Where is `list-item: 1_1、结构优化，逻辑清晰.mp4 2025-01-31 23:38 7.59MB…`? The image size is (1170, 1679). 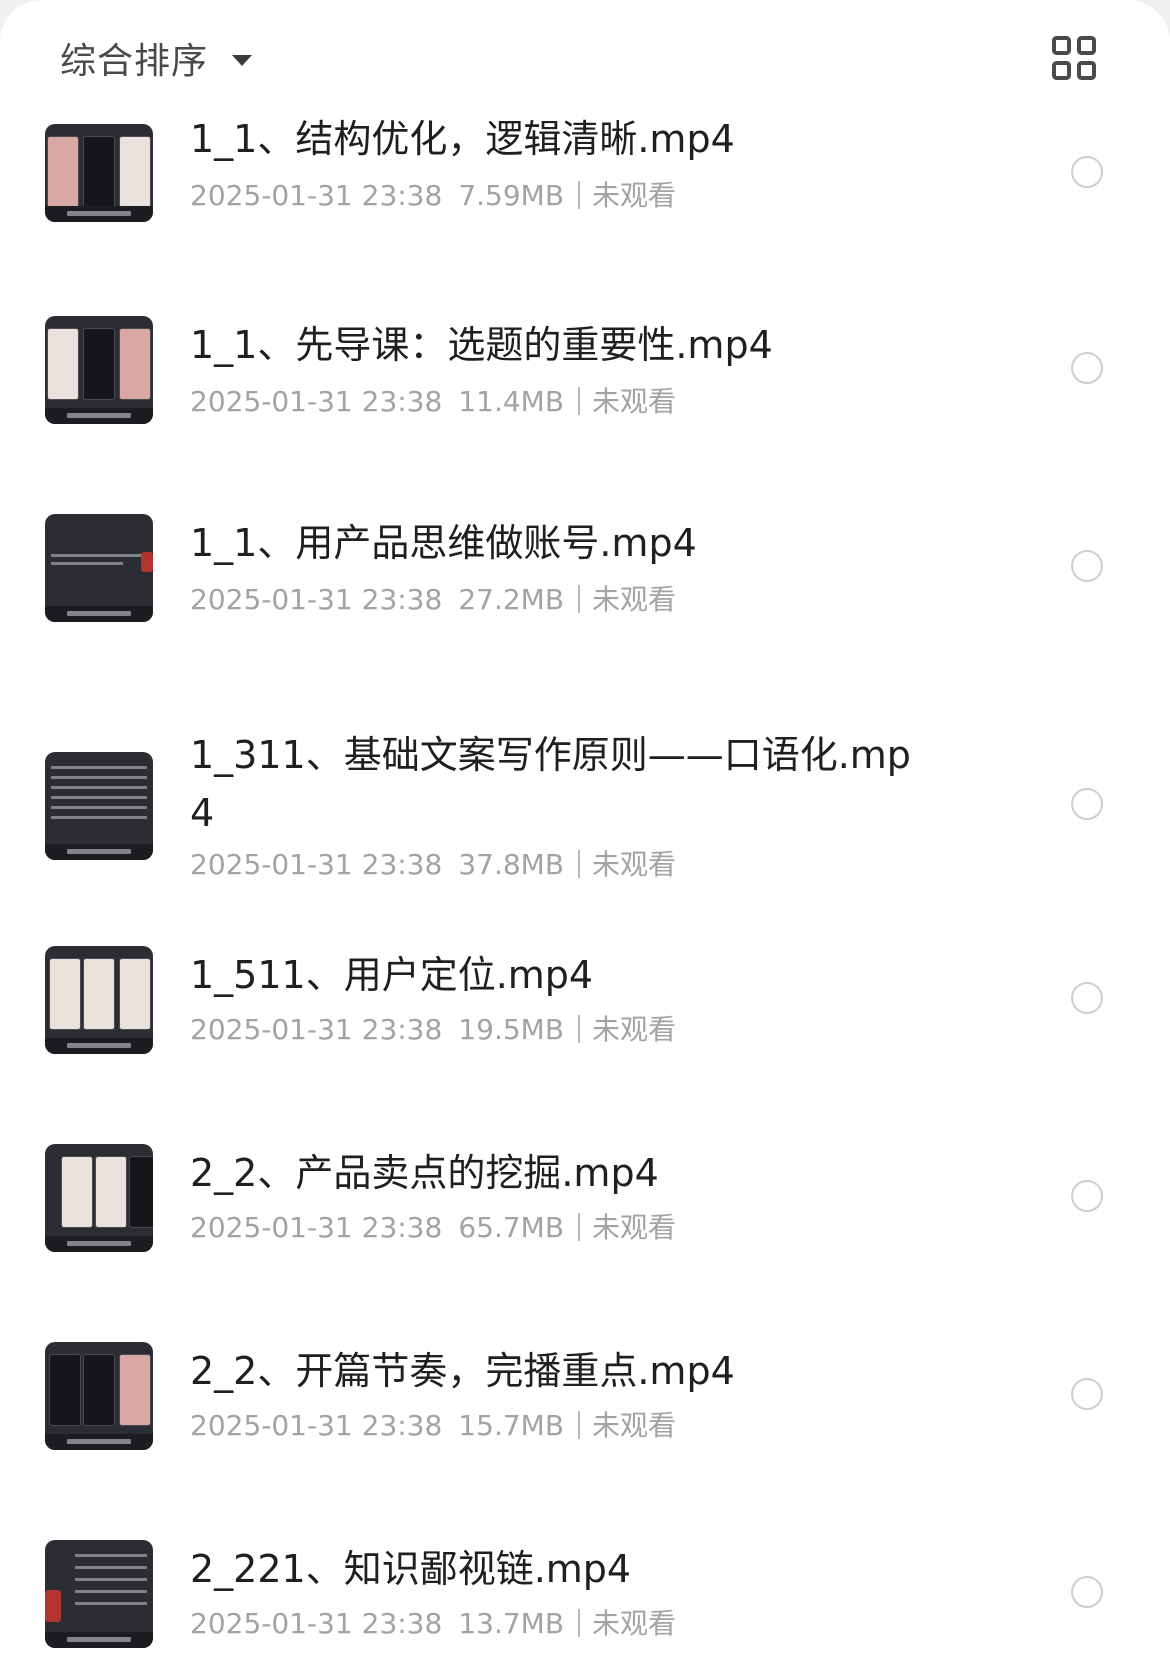 list-item: 1_1、结构优化，逻辑清晰.mp4 2025-01-31 23:38 7.59MB… is located at coordinates (585, 216).